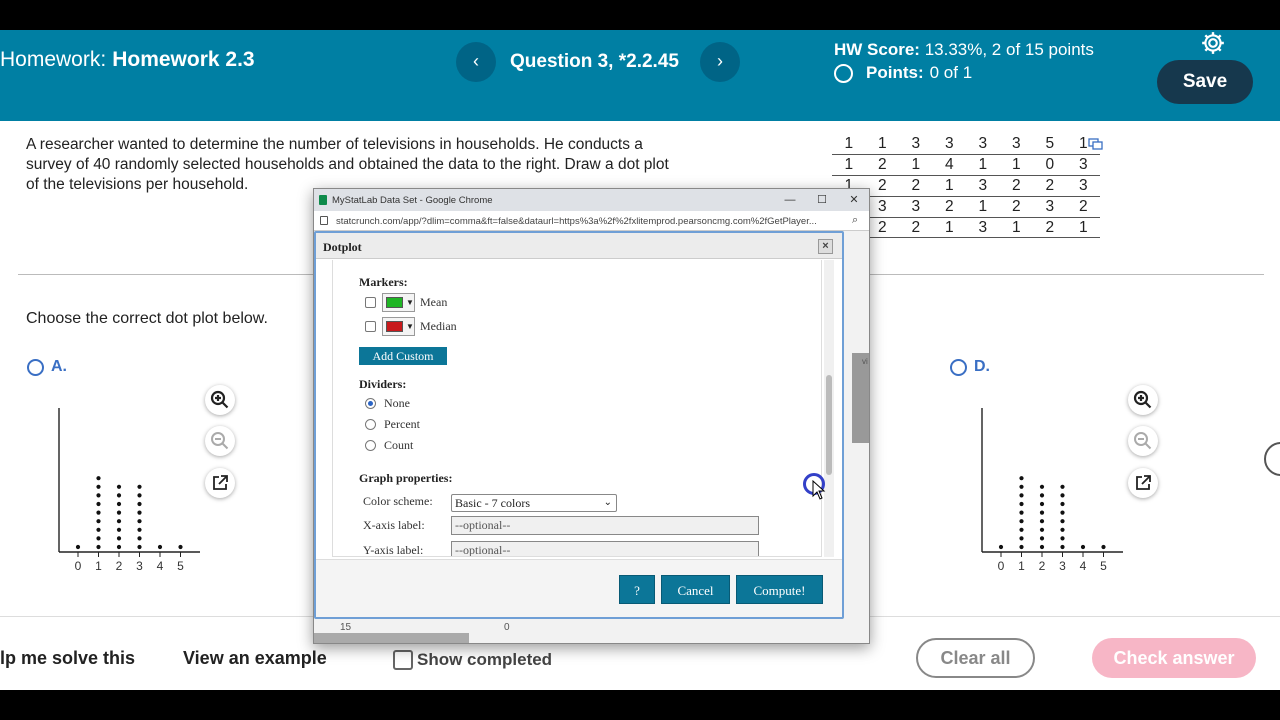 The height and width of the screenshot is (720, 1280). Describe the element at coordinates (970, 367) in the screenshot. I see `option-d: D.` at that location.